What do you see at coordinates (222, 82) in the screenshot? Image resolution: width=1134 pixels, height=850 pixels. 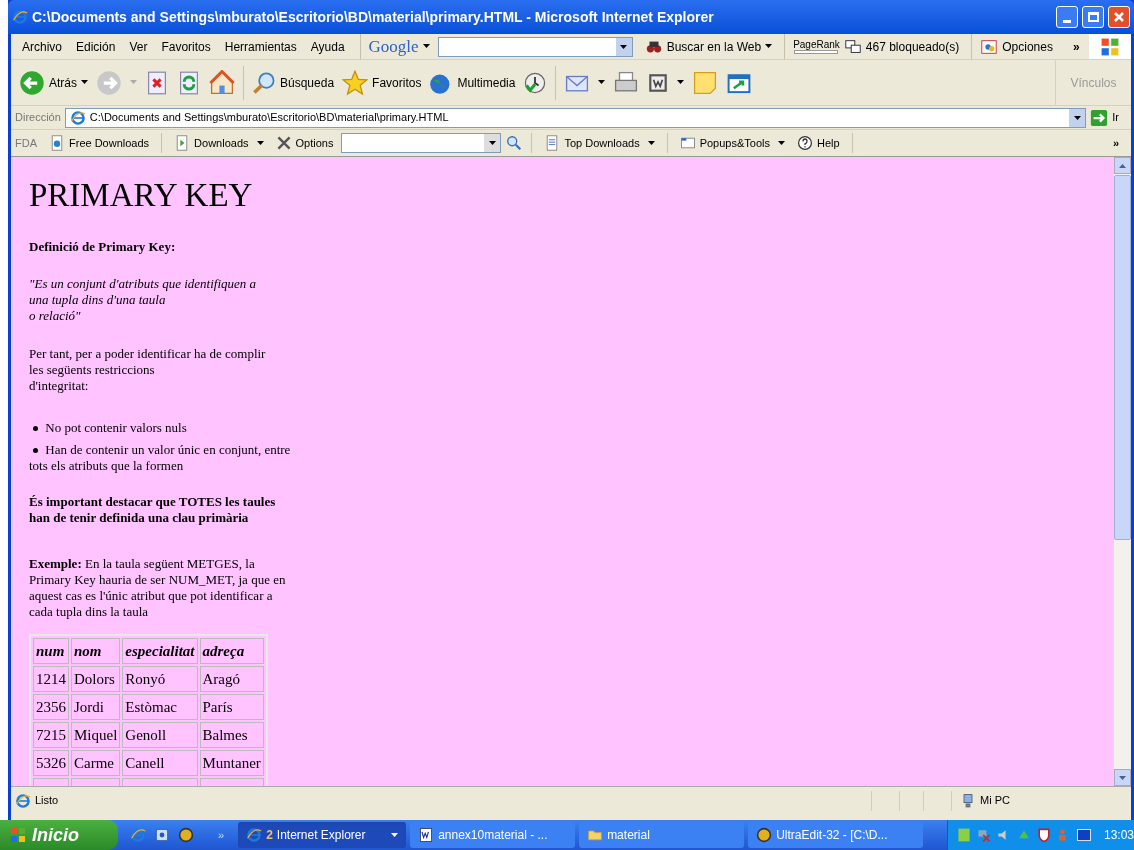 I see `home-icon` at bounding box center [222, 82].